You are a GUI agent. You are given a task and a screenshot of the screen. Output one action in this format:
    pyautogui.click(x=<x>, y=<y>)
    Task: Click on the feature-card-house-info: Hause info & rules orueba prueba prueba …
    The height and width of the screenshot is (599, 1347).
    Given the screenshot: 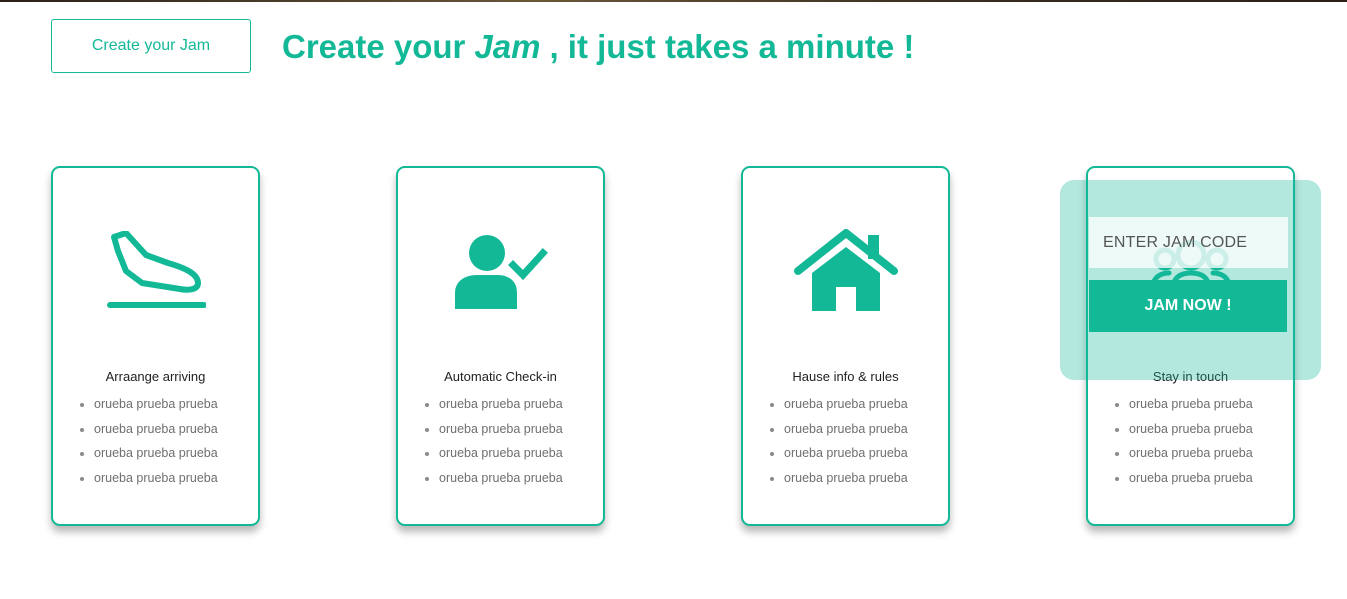 What is the action you would take?
    pyautogui.click(x=845, y=346)
    